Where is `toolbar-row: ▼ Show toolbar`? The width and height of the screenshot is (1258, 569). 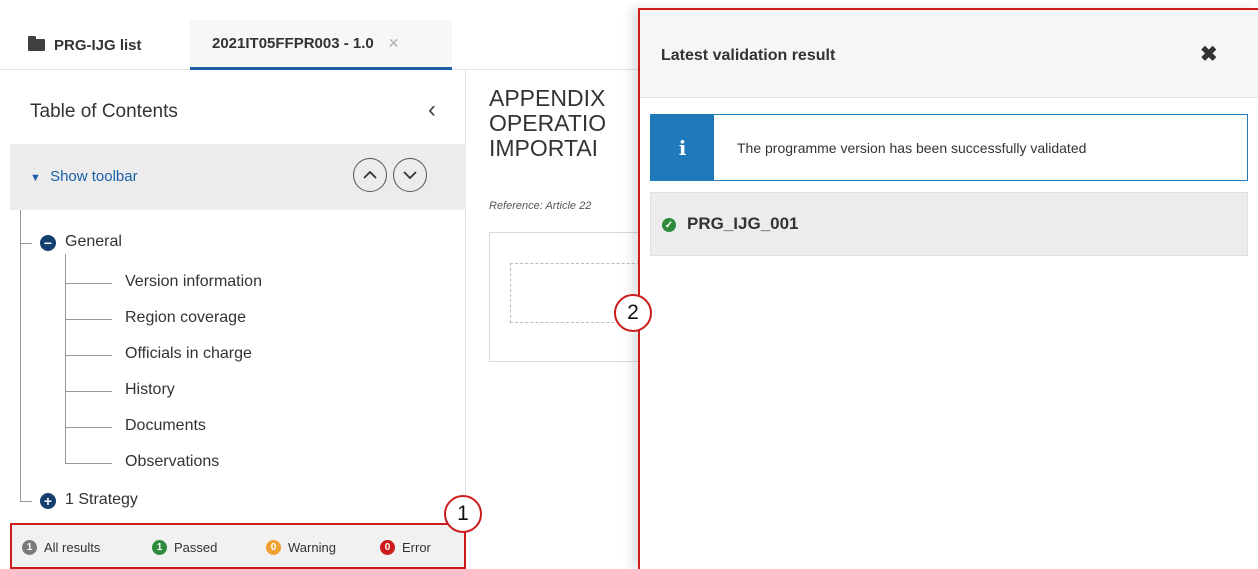
toolbar-row: ▼ Show toolbar is located at coordinates (238, 177).